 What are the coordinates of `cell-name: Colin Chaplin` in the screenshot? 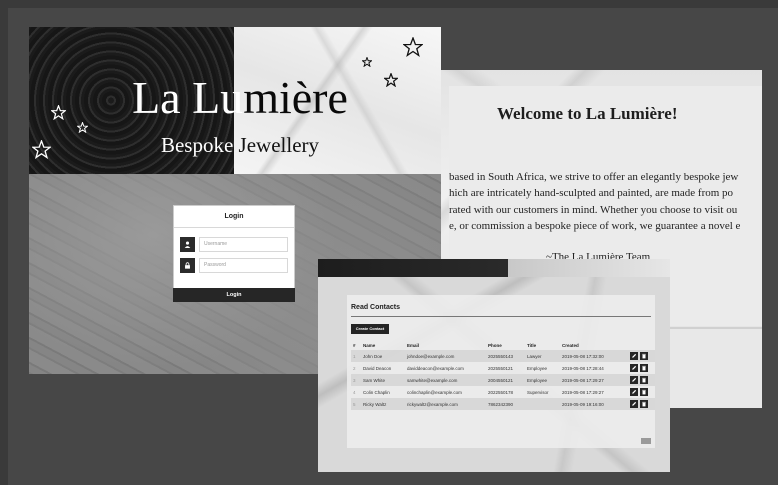 It's located at (376, 392).